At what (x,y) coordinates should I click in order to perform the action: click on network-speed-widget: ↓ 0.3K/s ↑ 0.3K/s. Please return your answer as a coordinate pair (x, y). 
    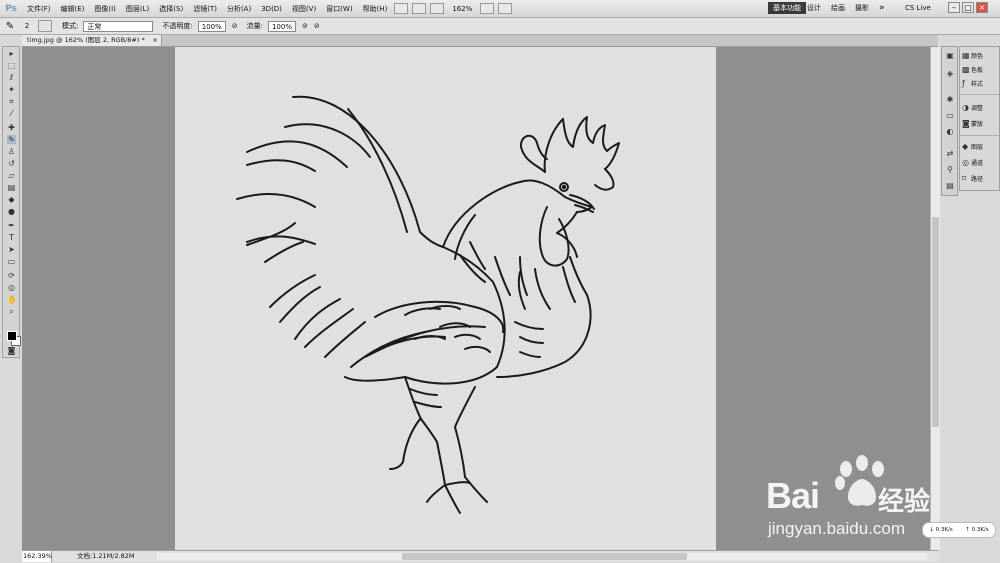
    Looking at the image, I should click on (959, 530).